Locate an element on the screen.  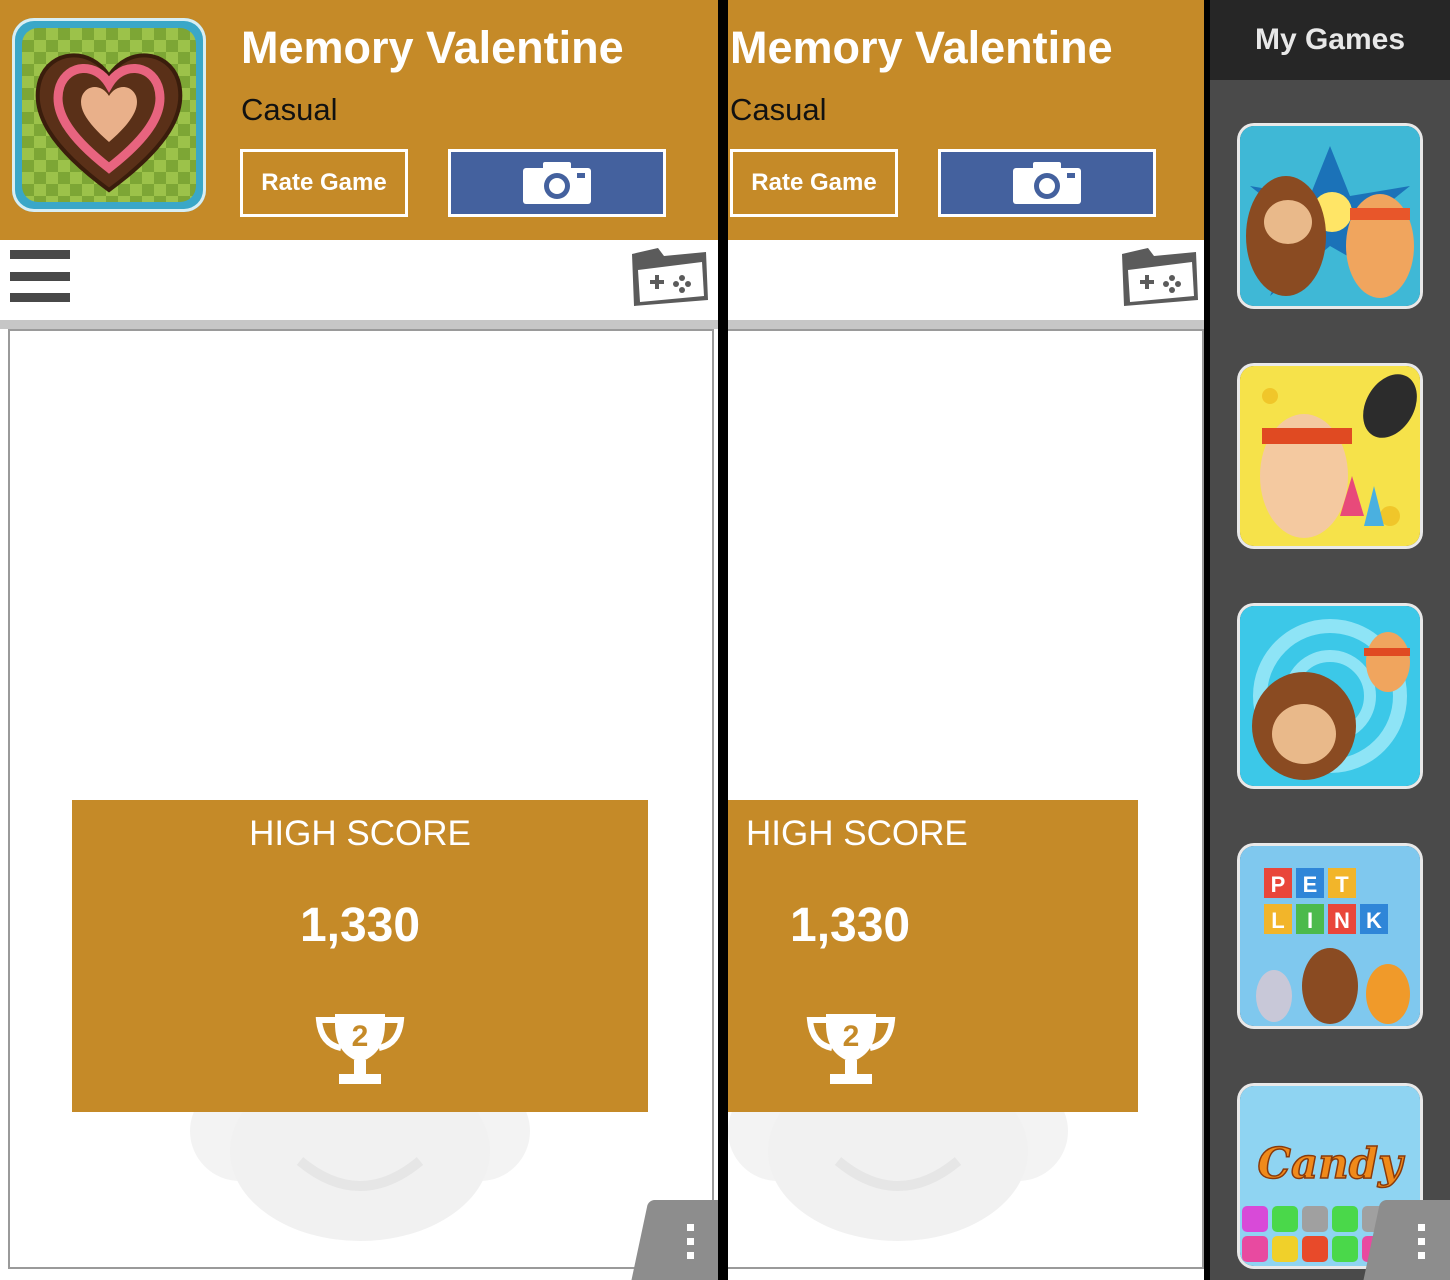
my-games-title: My Games is located at coordinates (1330, 40).